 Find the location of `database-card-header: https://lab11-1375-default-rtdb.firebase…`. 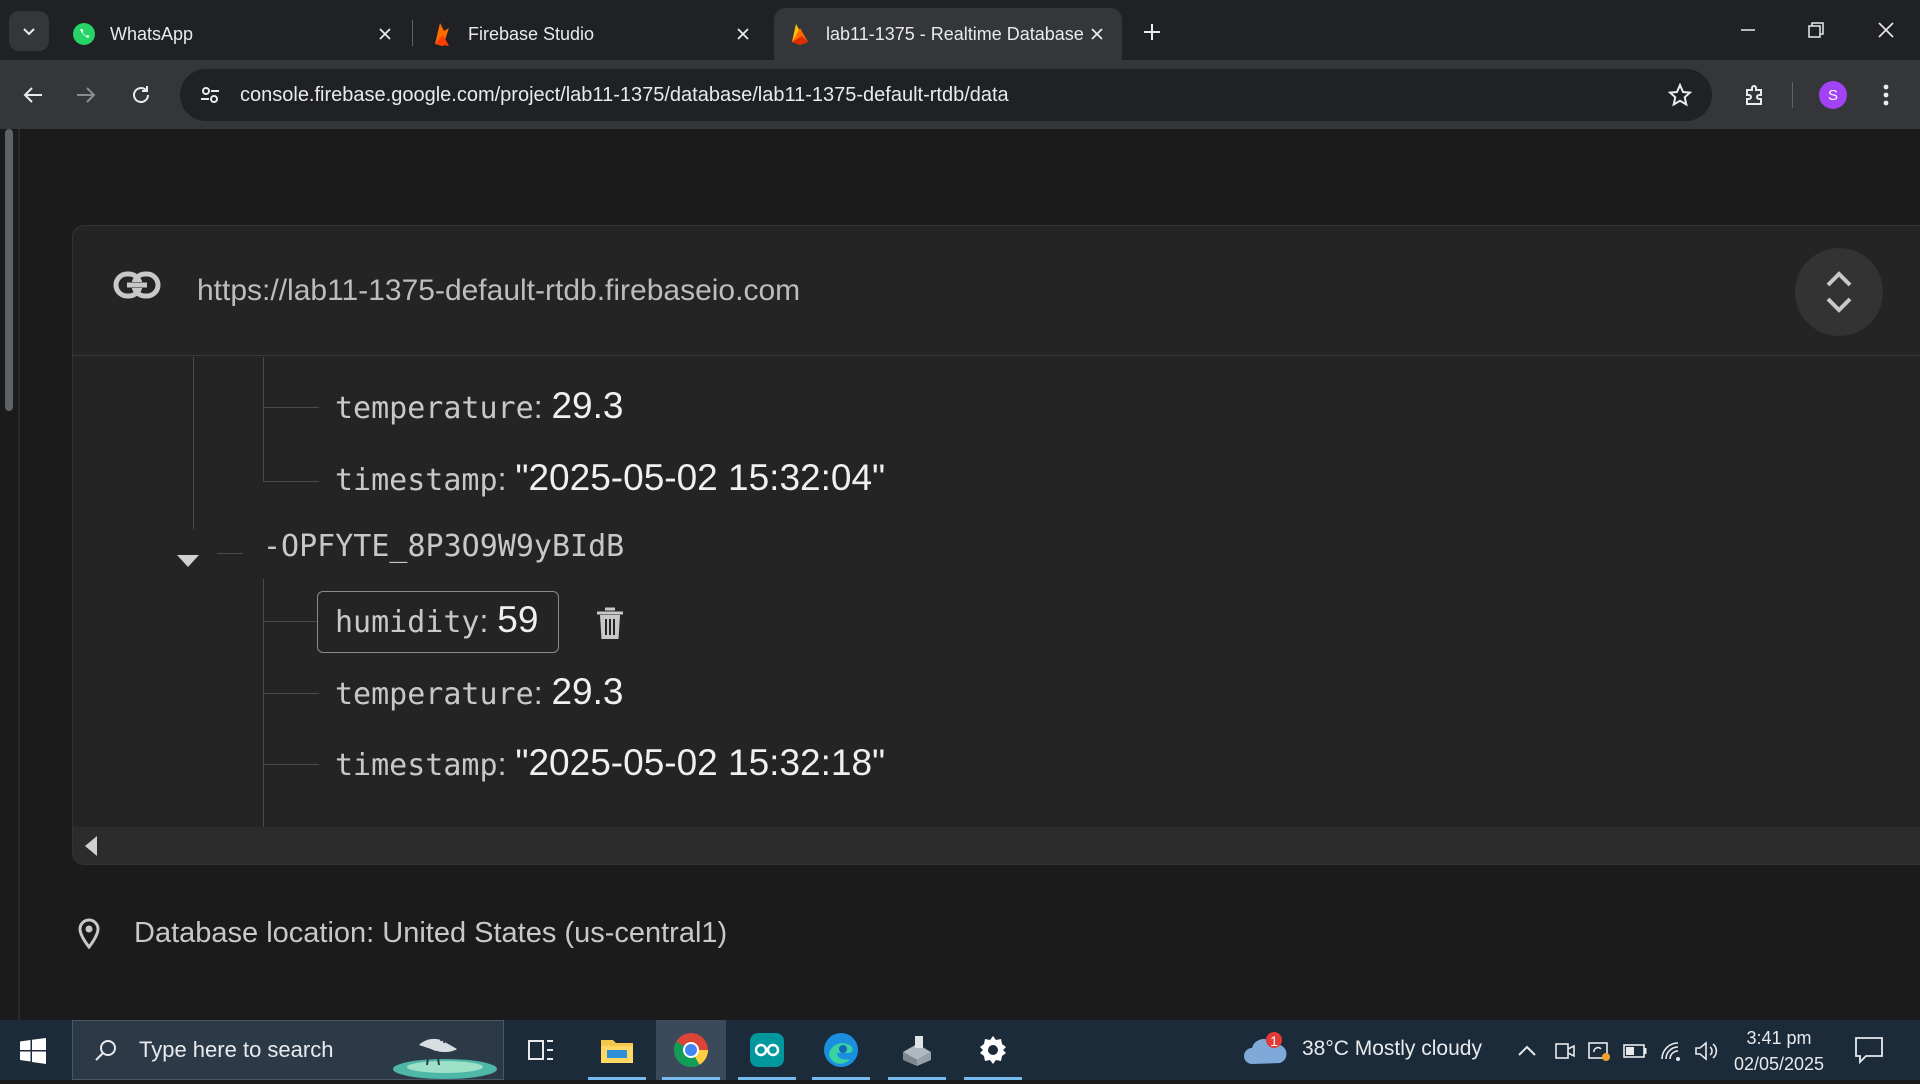

database-card-header: https://lab11-1375-default-rtdb.firebase… is located at coordinates (996, 291).